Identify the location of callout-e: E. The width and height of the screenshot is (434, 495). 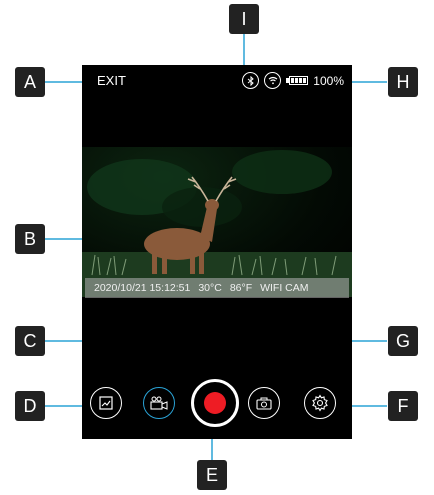
(212, 475).